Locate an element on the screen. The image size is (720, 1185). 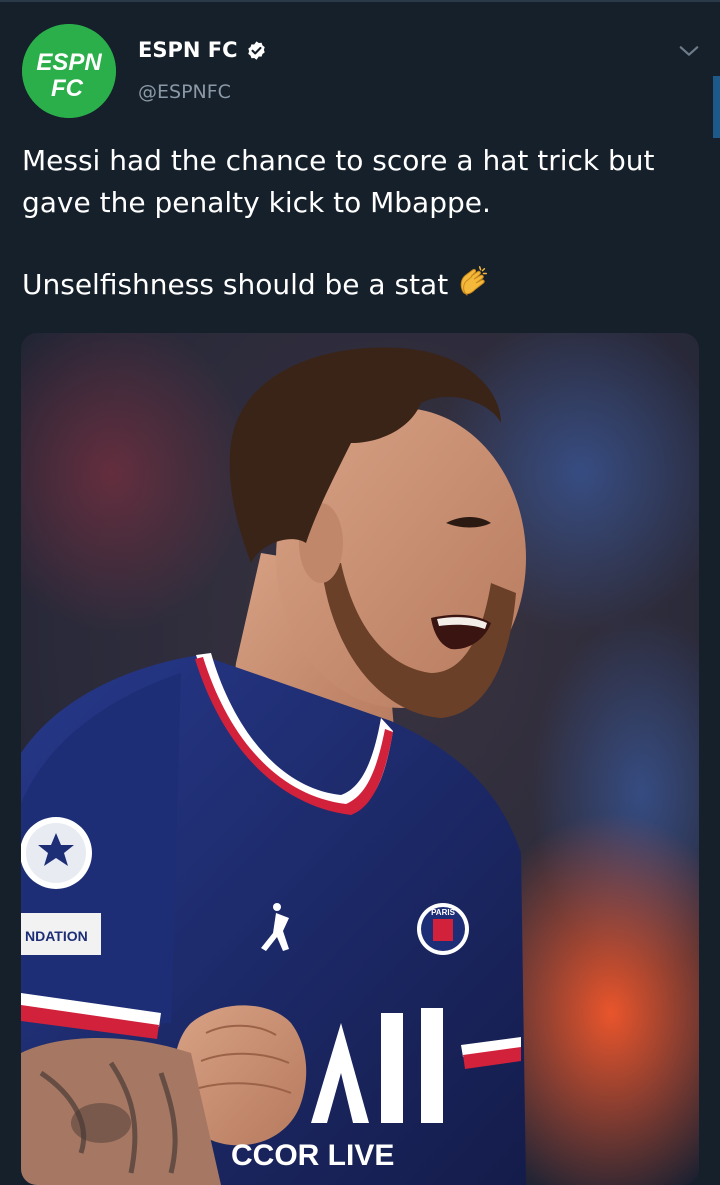
author-name-row: ESPN FC is located at coordinates (202, 50).